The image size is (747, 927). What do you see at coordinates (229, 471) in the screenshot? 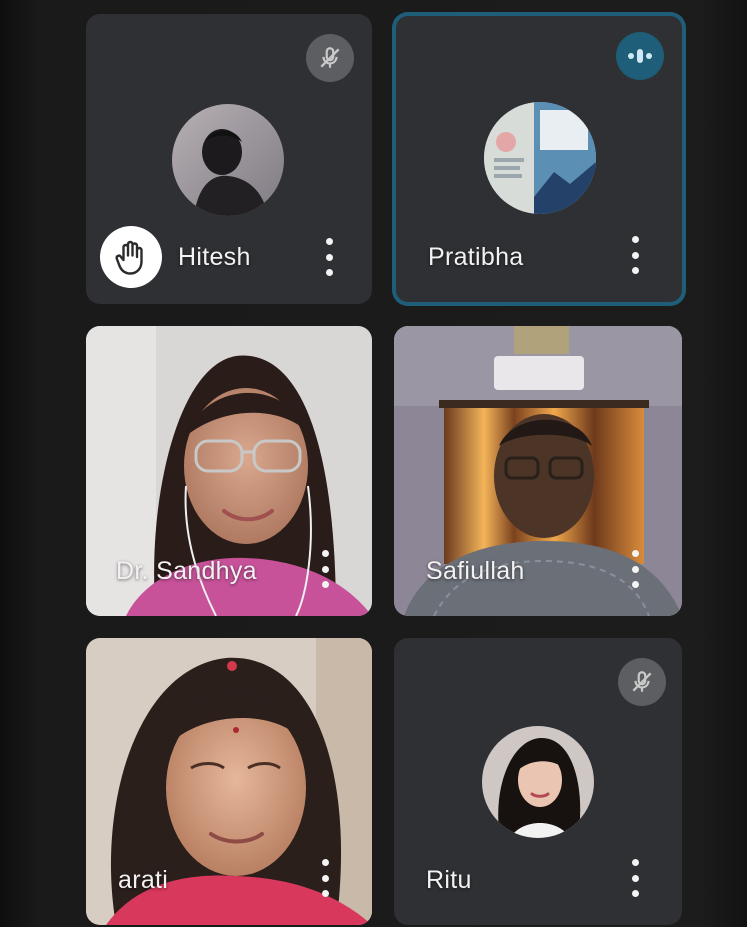
I see `participant-tile-dr-sandhya: Dr. Sandhya` at bounding box center [229, 471].